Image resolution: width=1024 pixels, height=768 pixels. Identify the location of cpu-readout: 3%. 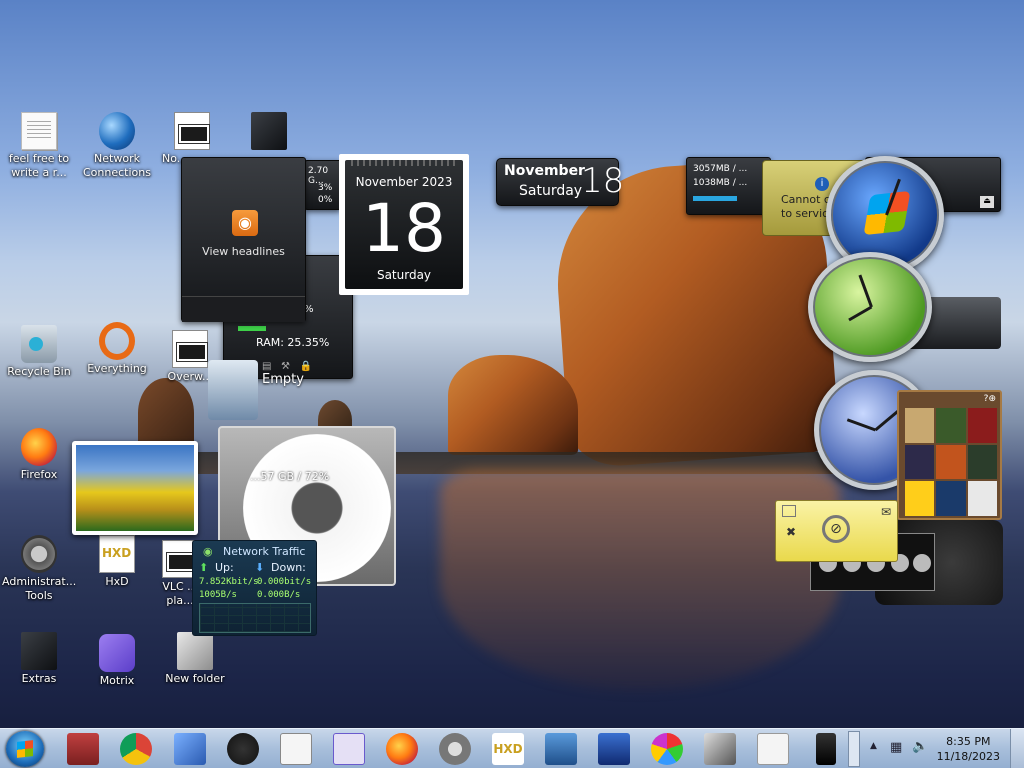
(325, 188).